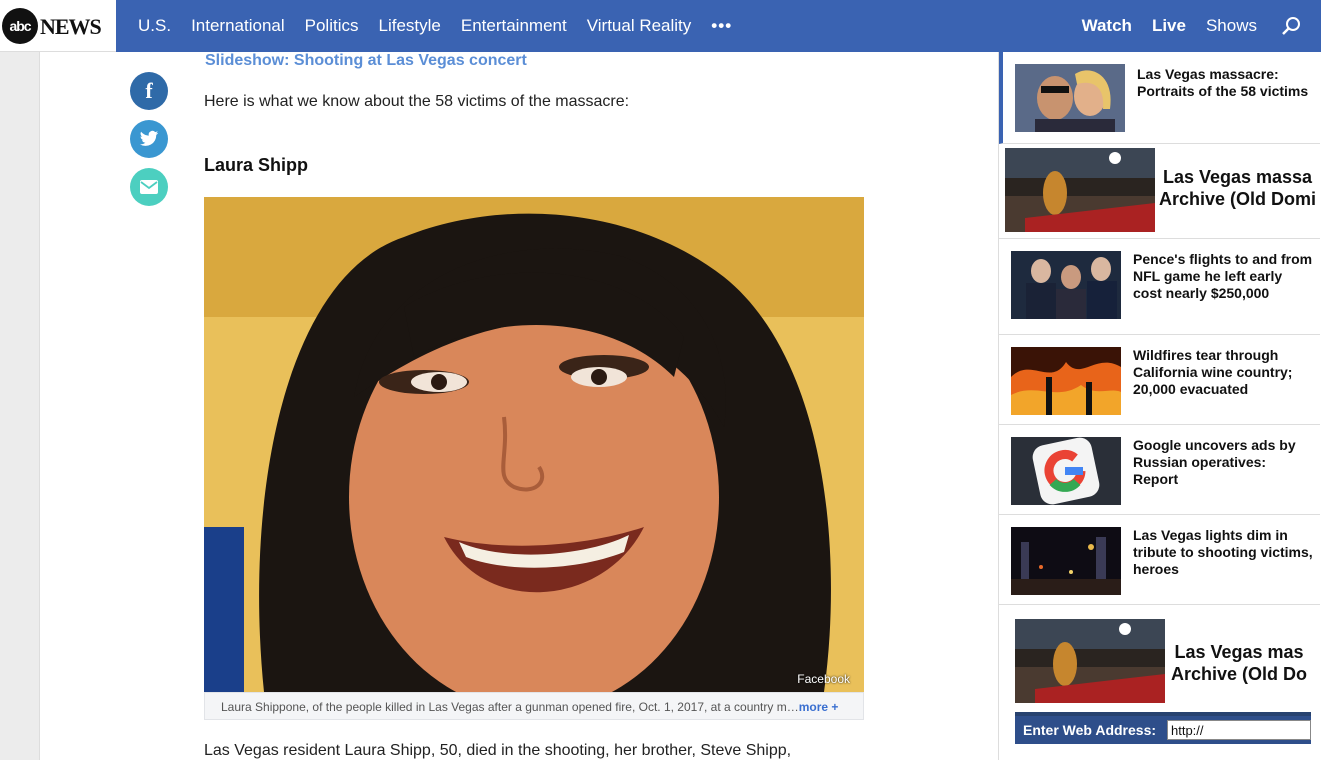  I want to click on slideshow-link: Slideshow: Shooting at Las Vegas concert, so click(366, 61).